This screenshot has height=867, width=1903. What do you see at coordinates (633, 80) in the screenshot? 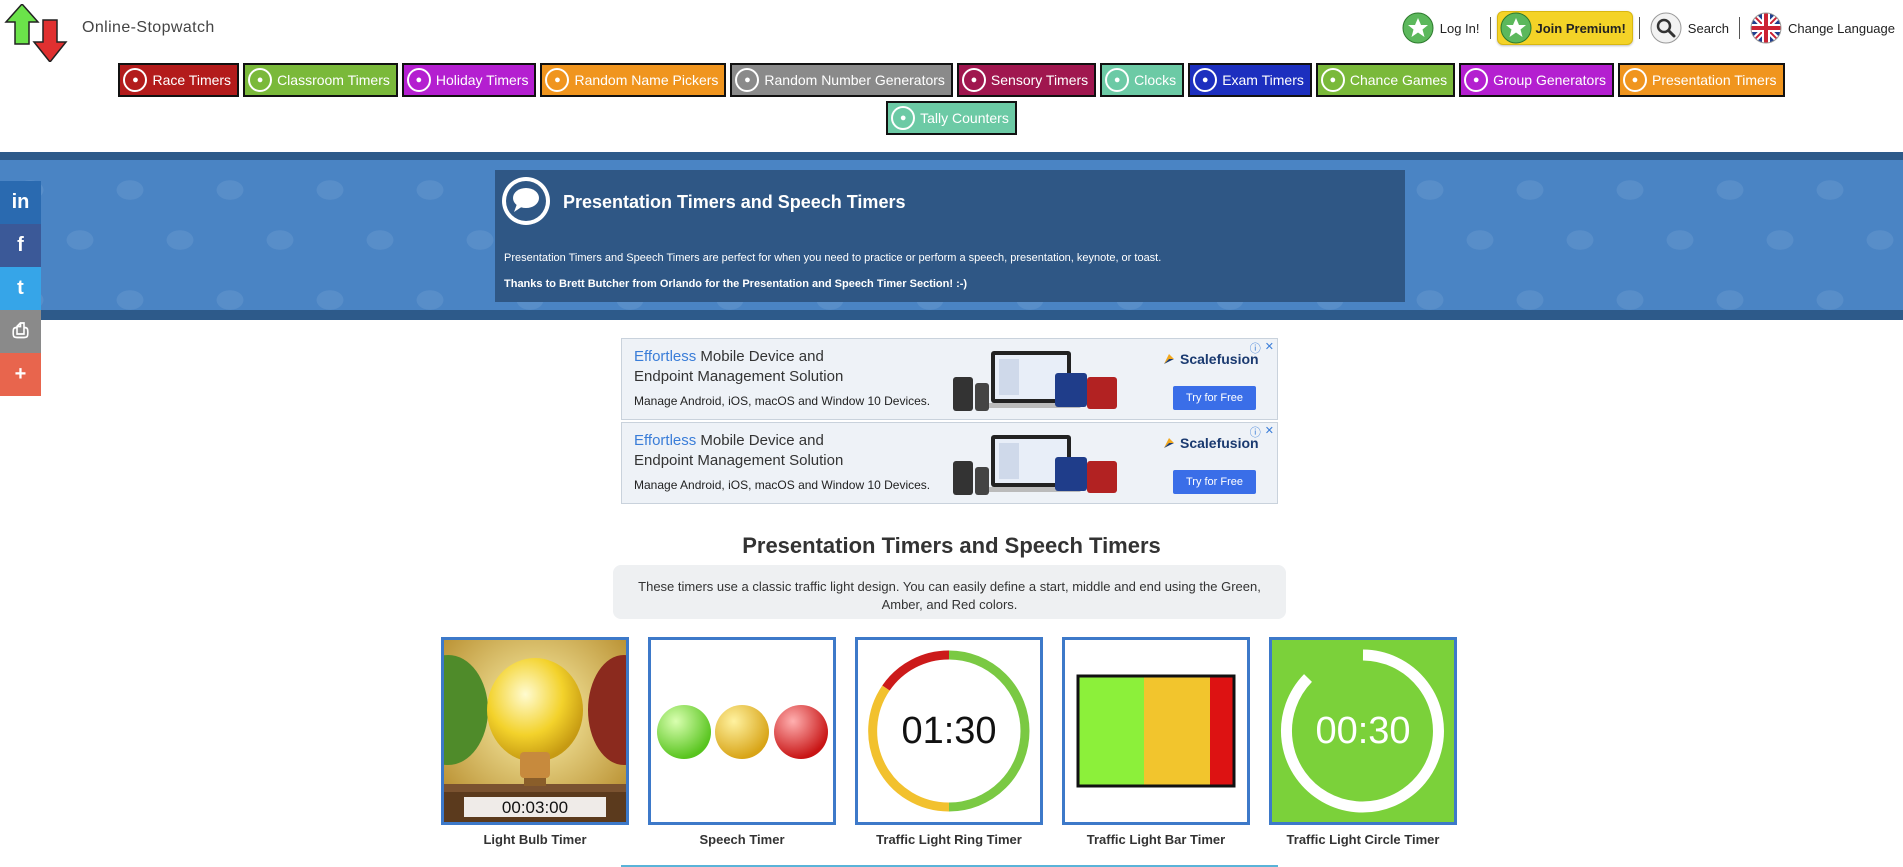
I see `category-random-name-pickers: ● Random Name Pickers` at bounding box center [633, 80].